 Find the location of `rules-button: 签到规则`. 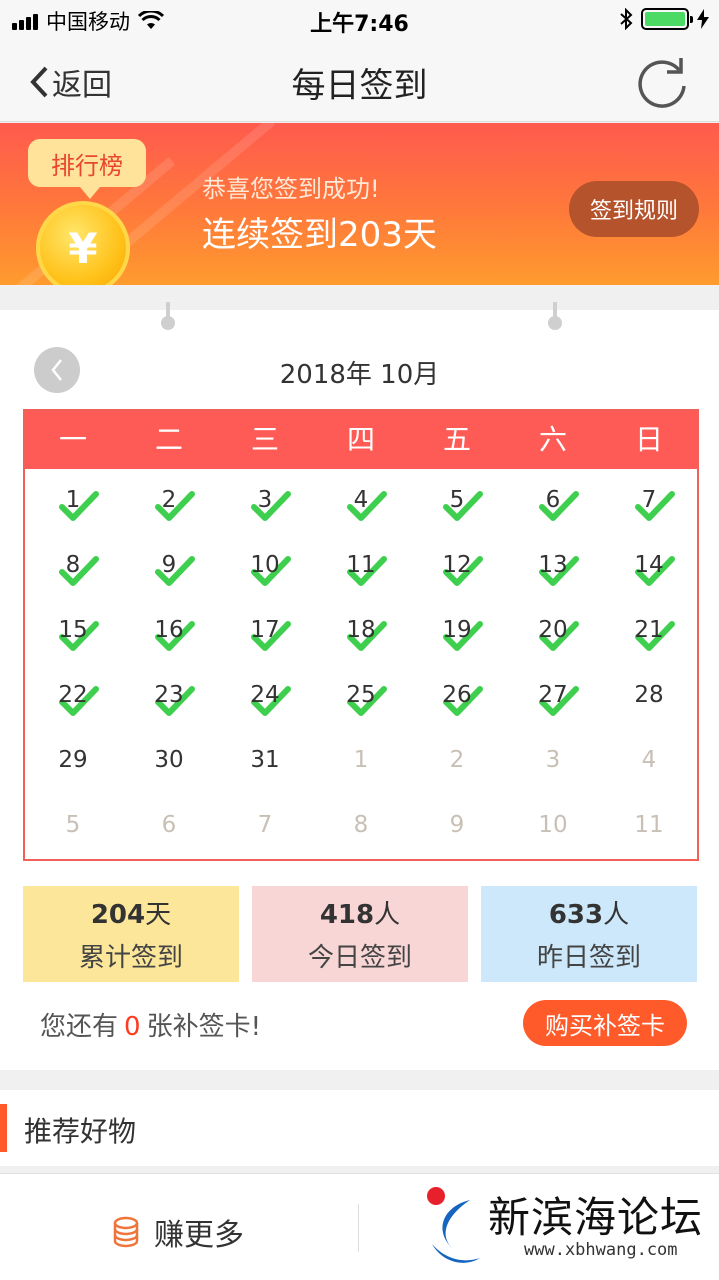

rules-button: 签到规则 is located at coordinates (634, 209).